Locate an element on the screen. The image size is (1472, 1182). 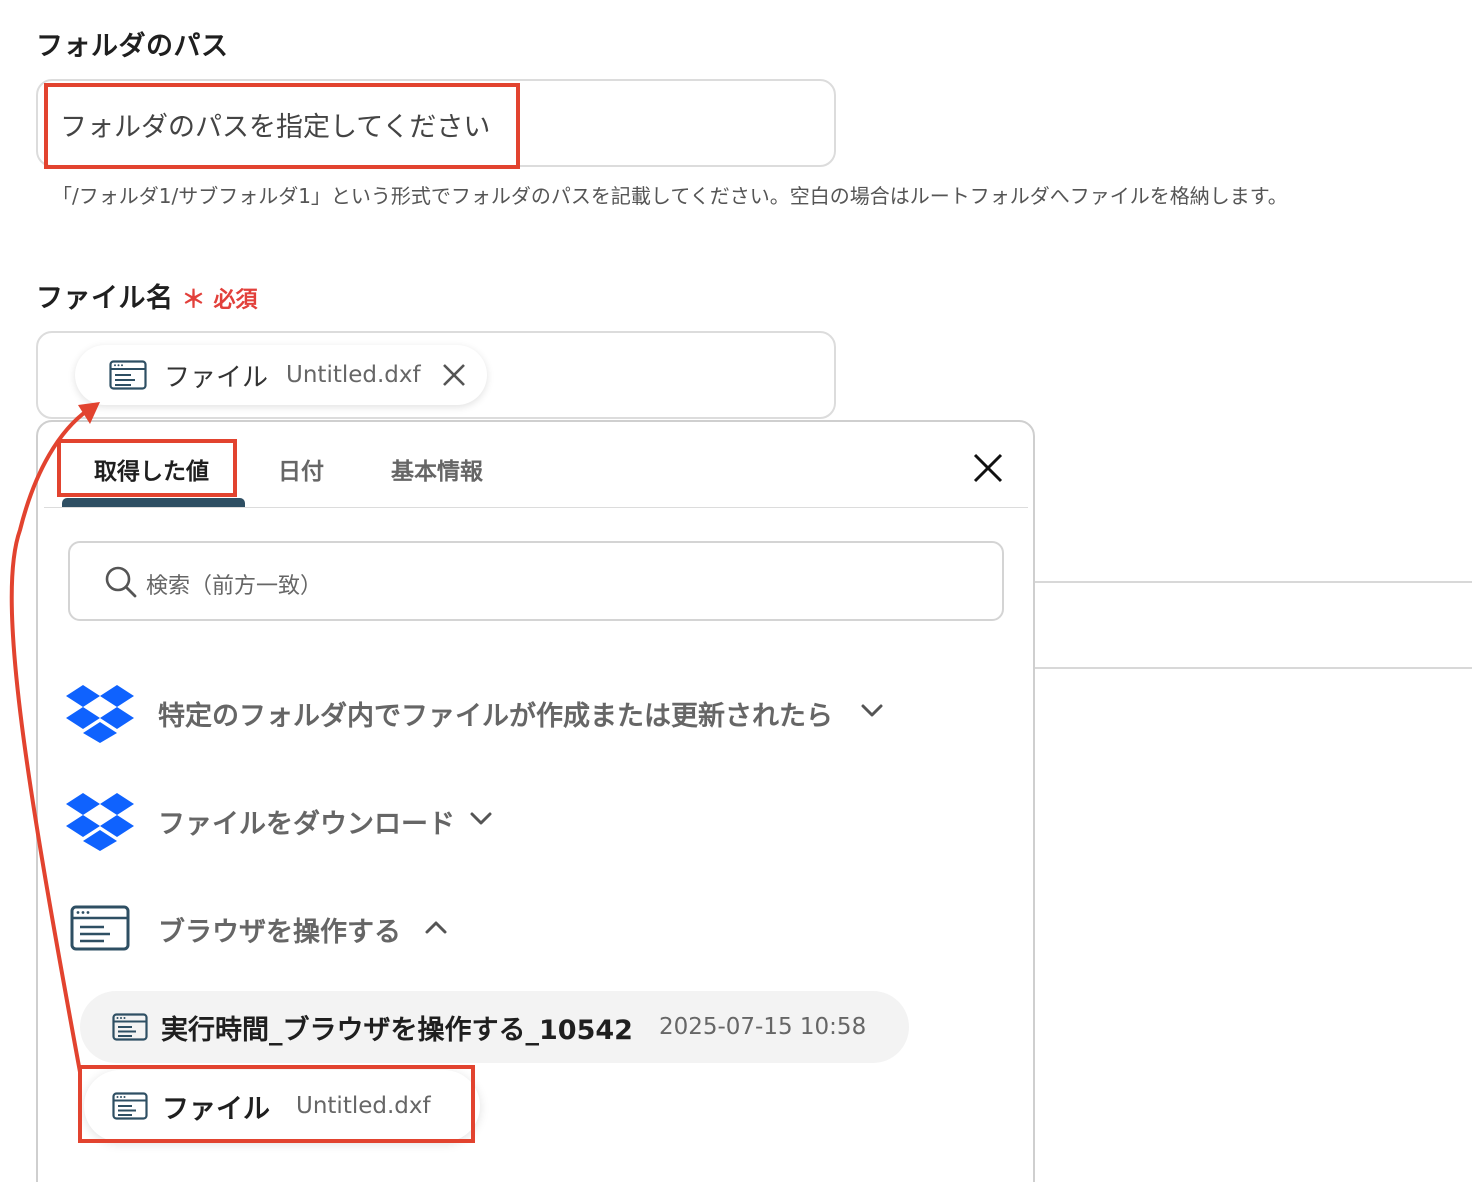
search-input: 検索（前方一致） is located at coordinates (536, 581).